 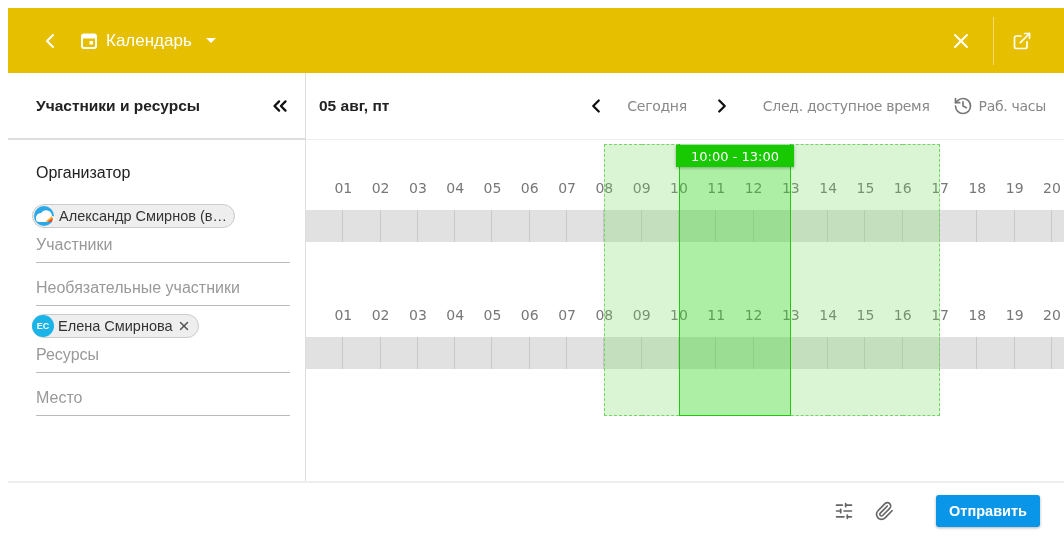 What do you see at coordinates (735, 156) in the screenshot?
I see `selection-time-label: 10:00 - 13:00` at bounding box center [735, 156].